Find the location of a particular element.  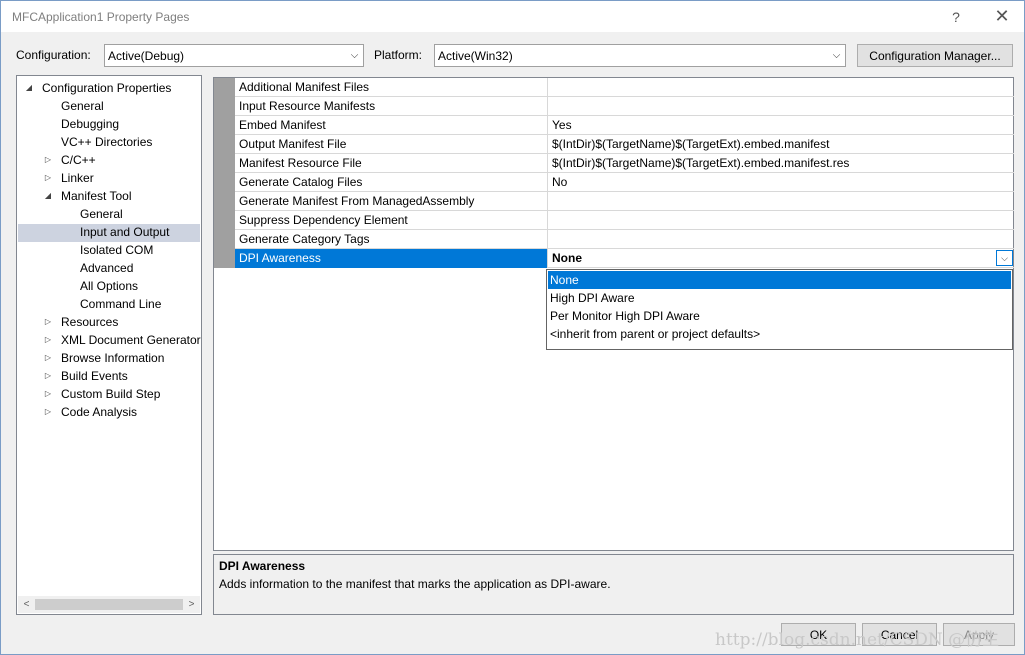

grid-gutter is located at coordinates (224, 173).